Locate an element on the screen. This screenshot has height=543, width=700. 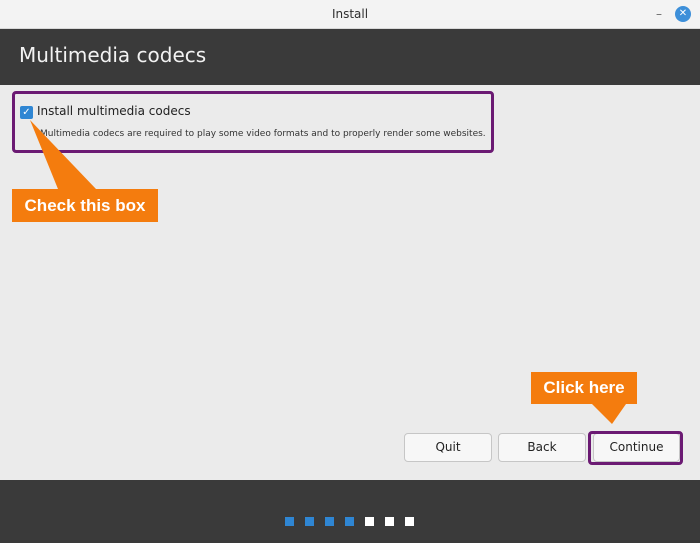
minimize-icon: – is located at coordinates (659, 14).